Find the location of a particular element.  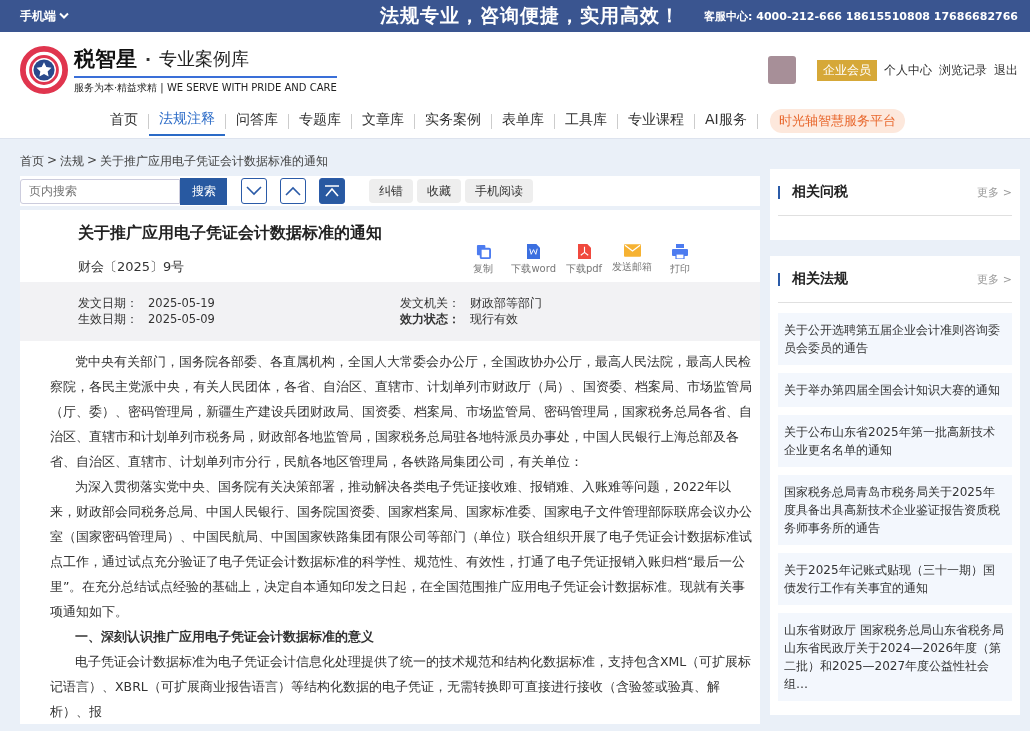

panel-title: 相关法规 is located at coordinates (820, 279).